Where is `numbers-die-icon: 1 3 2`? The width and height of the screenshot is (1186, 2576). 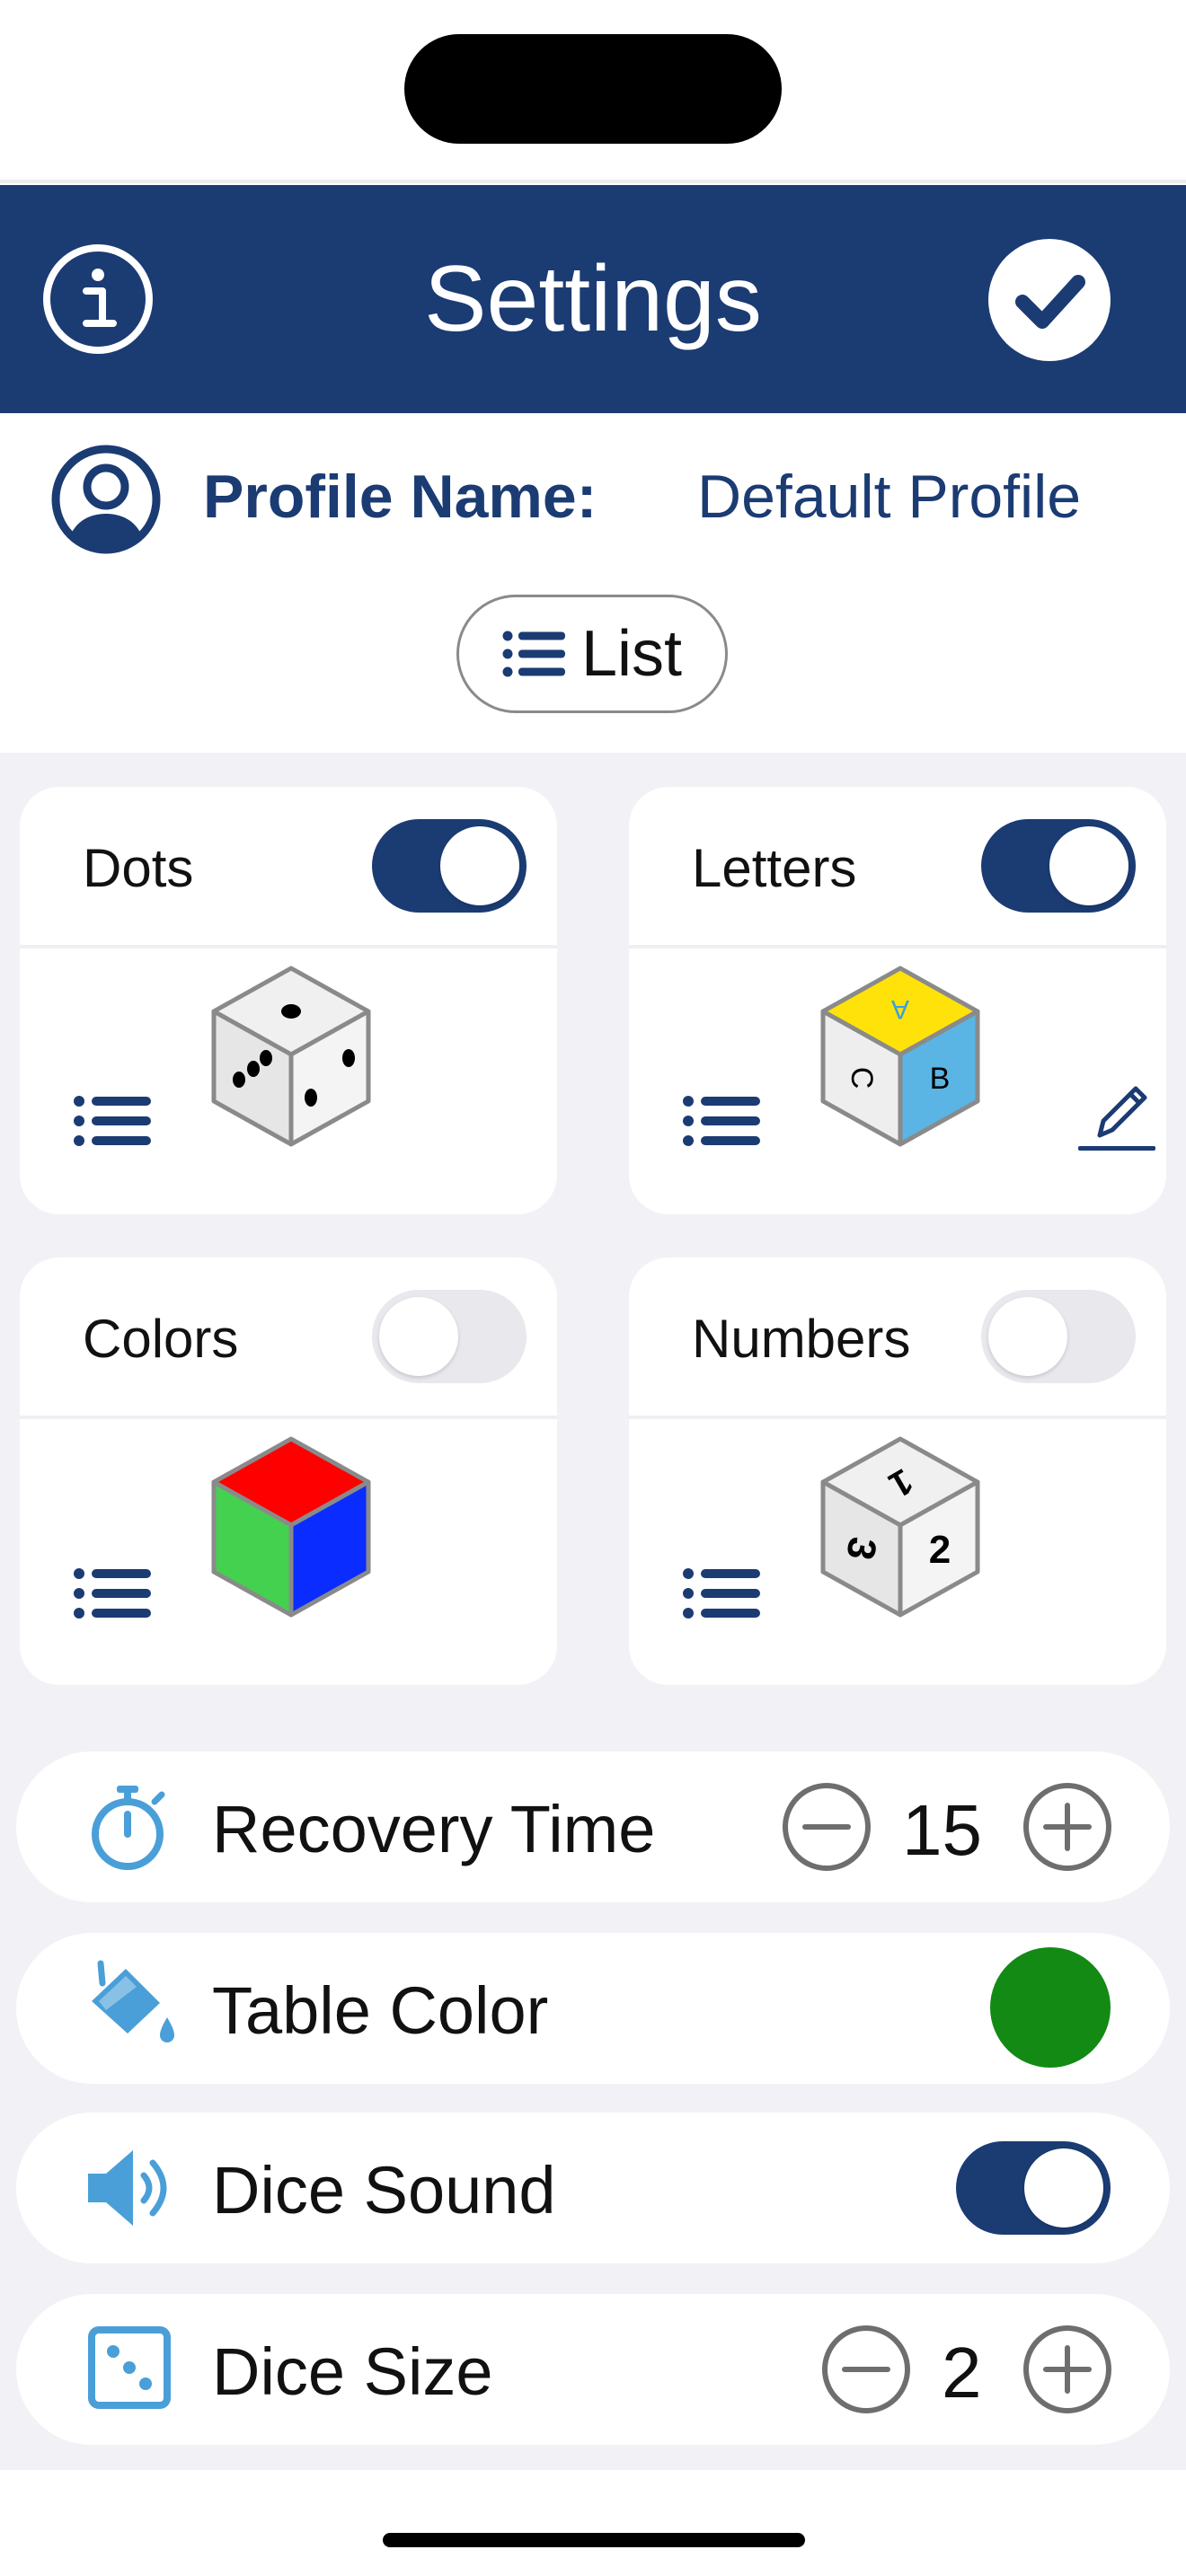 numbers-die-icon: 1 3 2 is located at coordinates (900, 1527).